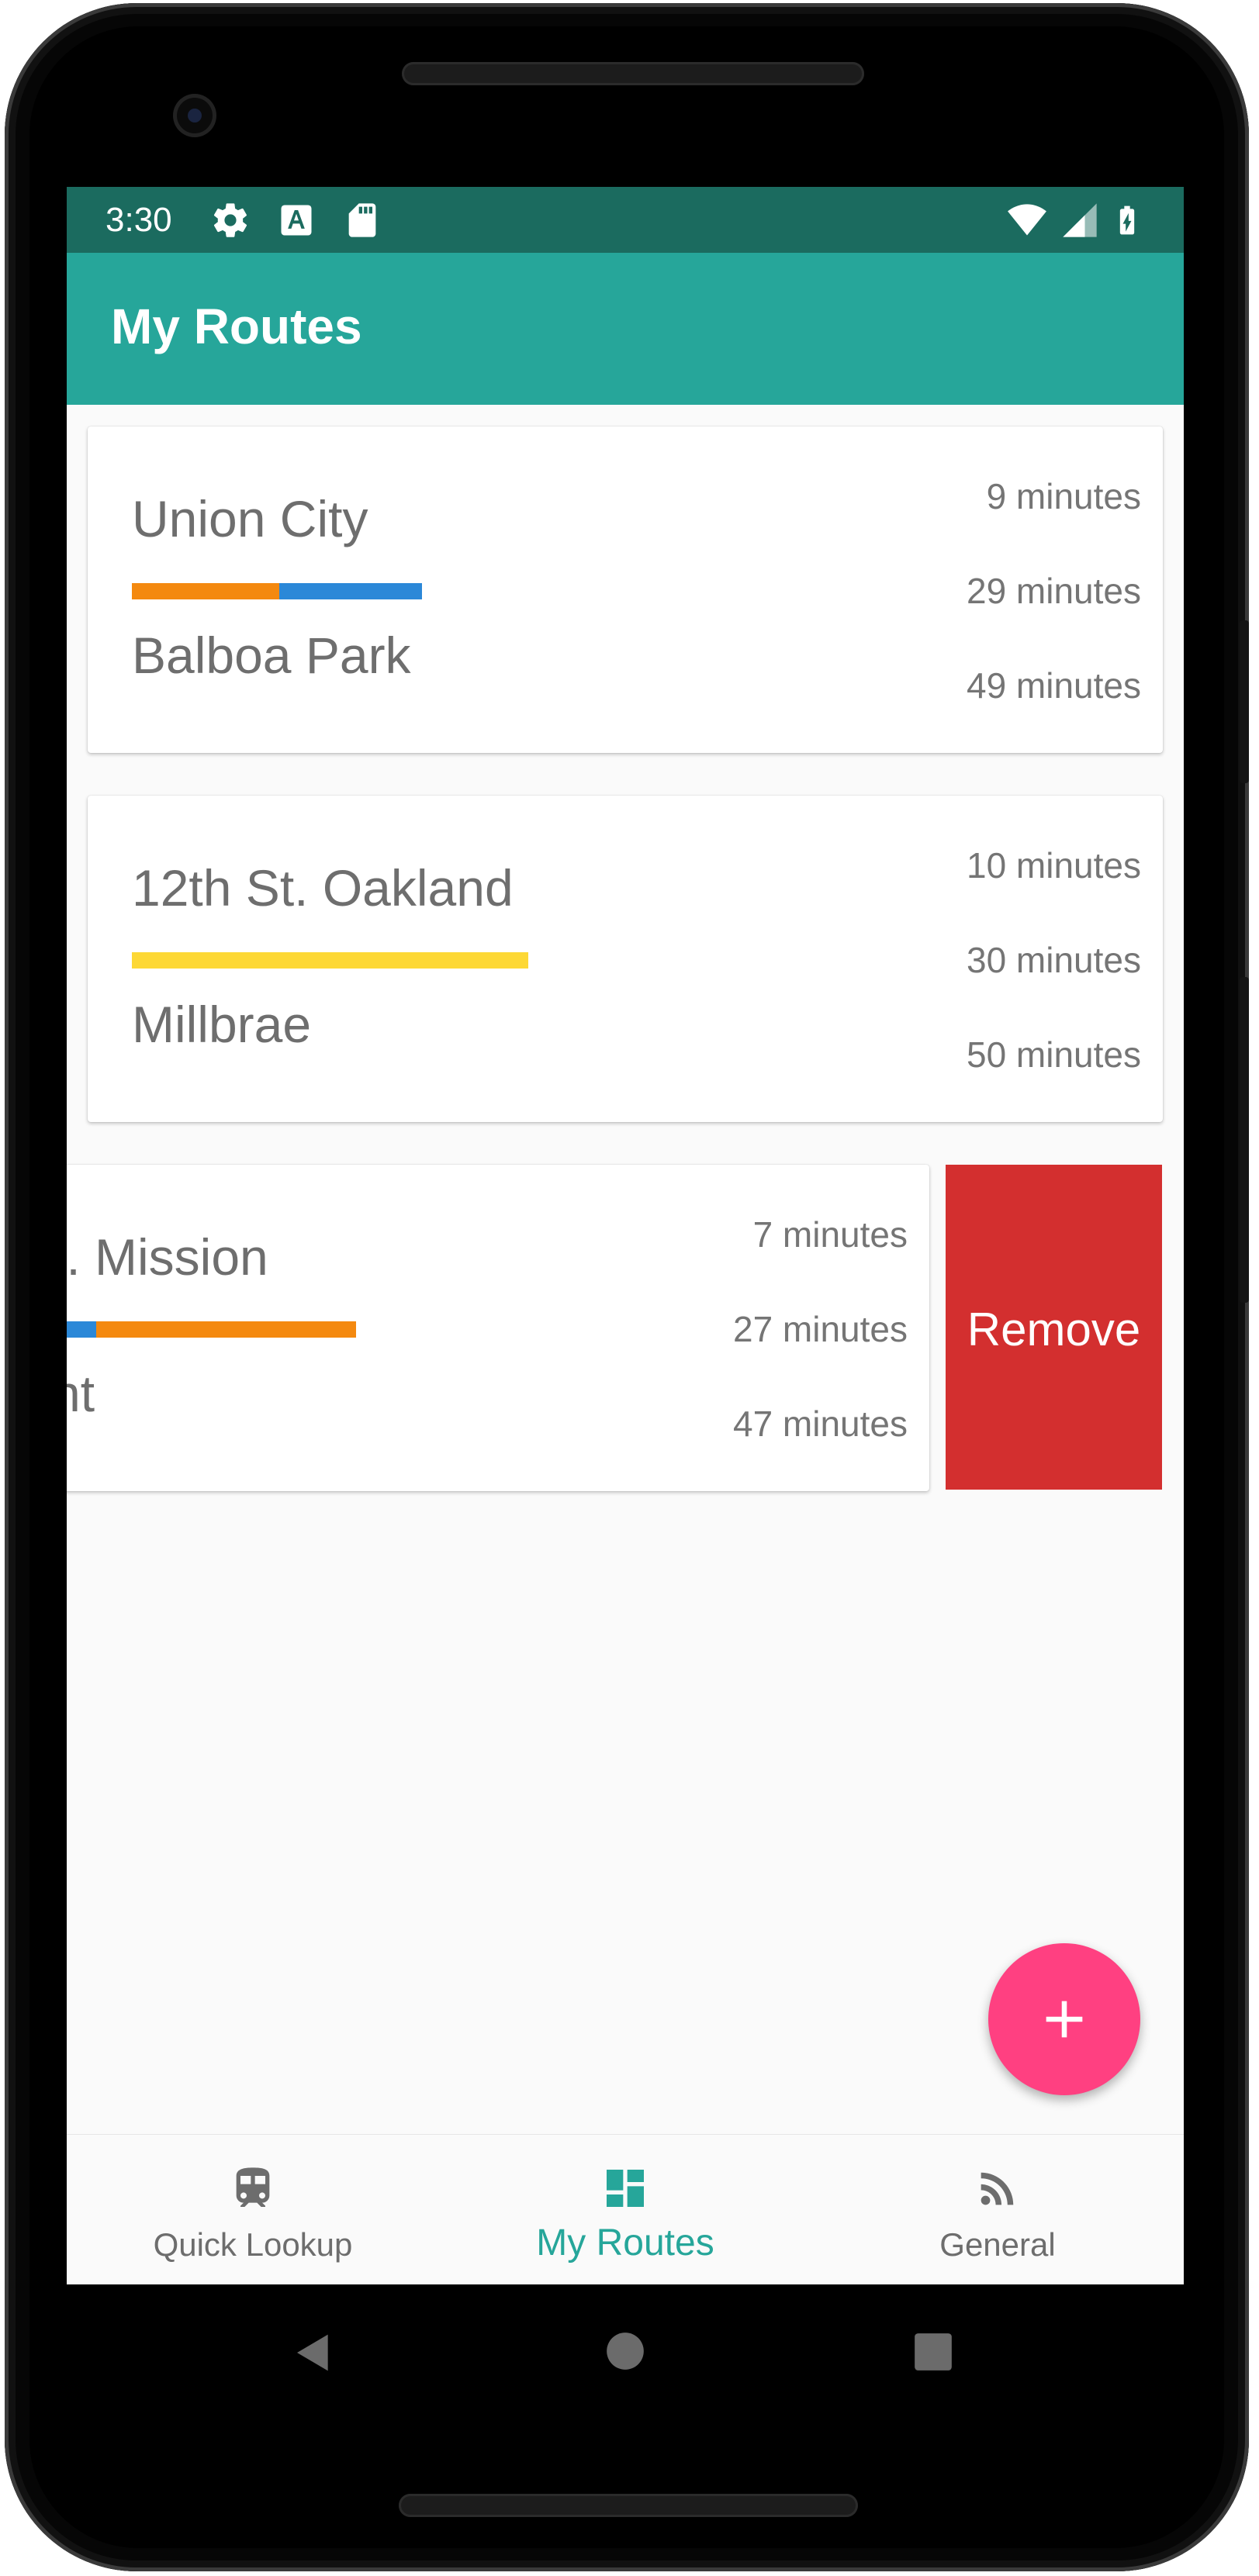 The height and width of the screenshot is (2576, 1259). I want to click on wifi-icon, so click(1027, 220).